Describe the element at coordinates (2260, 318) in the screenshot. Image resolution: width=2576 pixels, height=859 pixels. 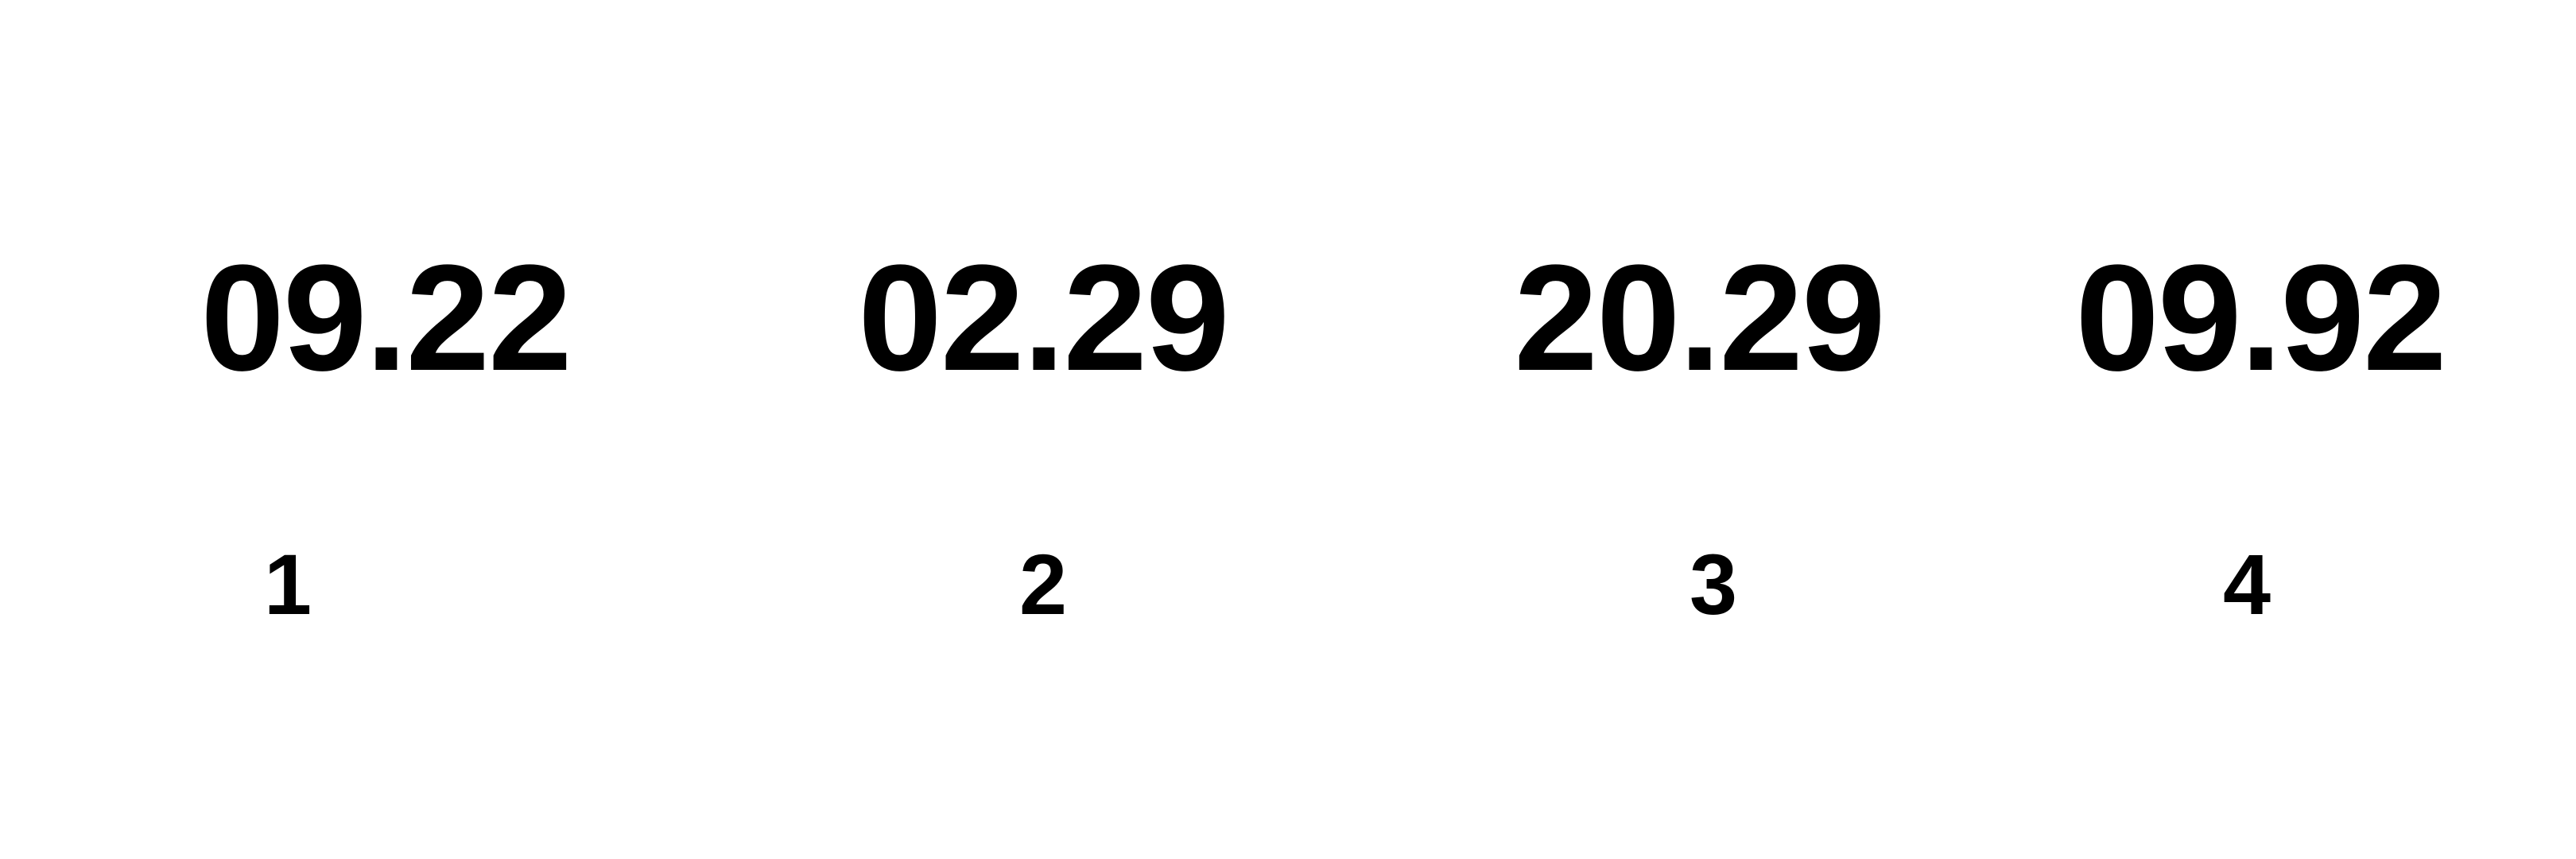
I see `option-4-number: 09.92` at that location.